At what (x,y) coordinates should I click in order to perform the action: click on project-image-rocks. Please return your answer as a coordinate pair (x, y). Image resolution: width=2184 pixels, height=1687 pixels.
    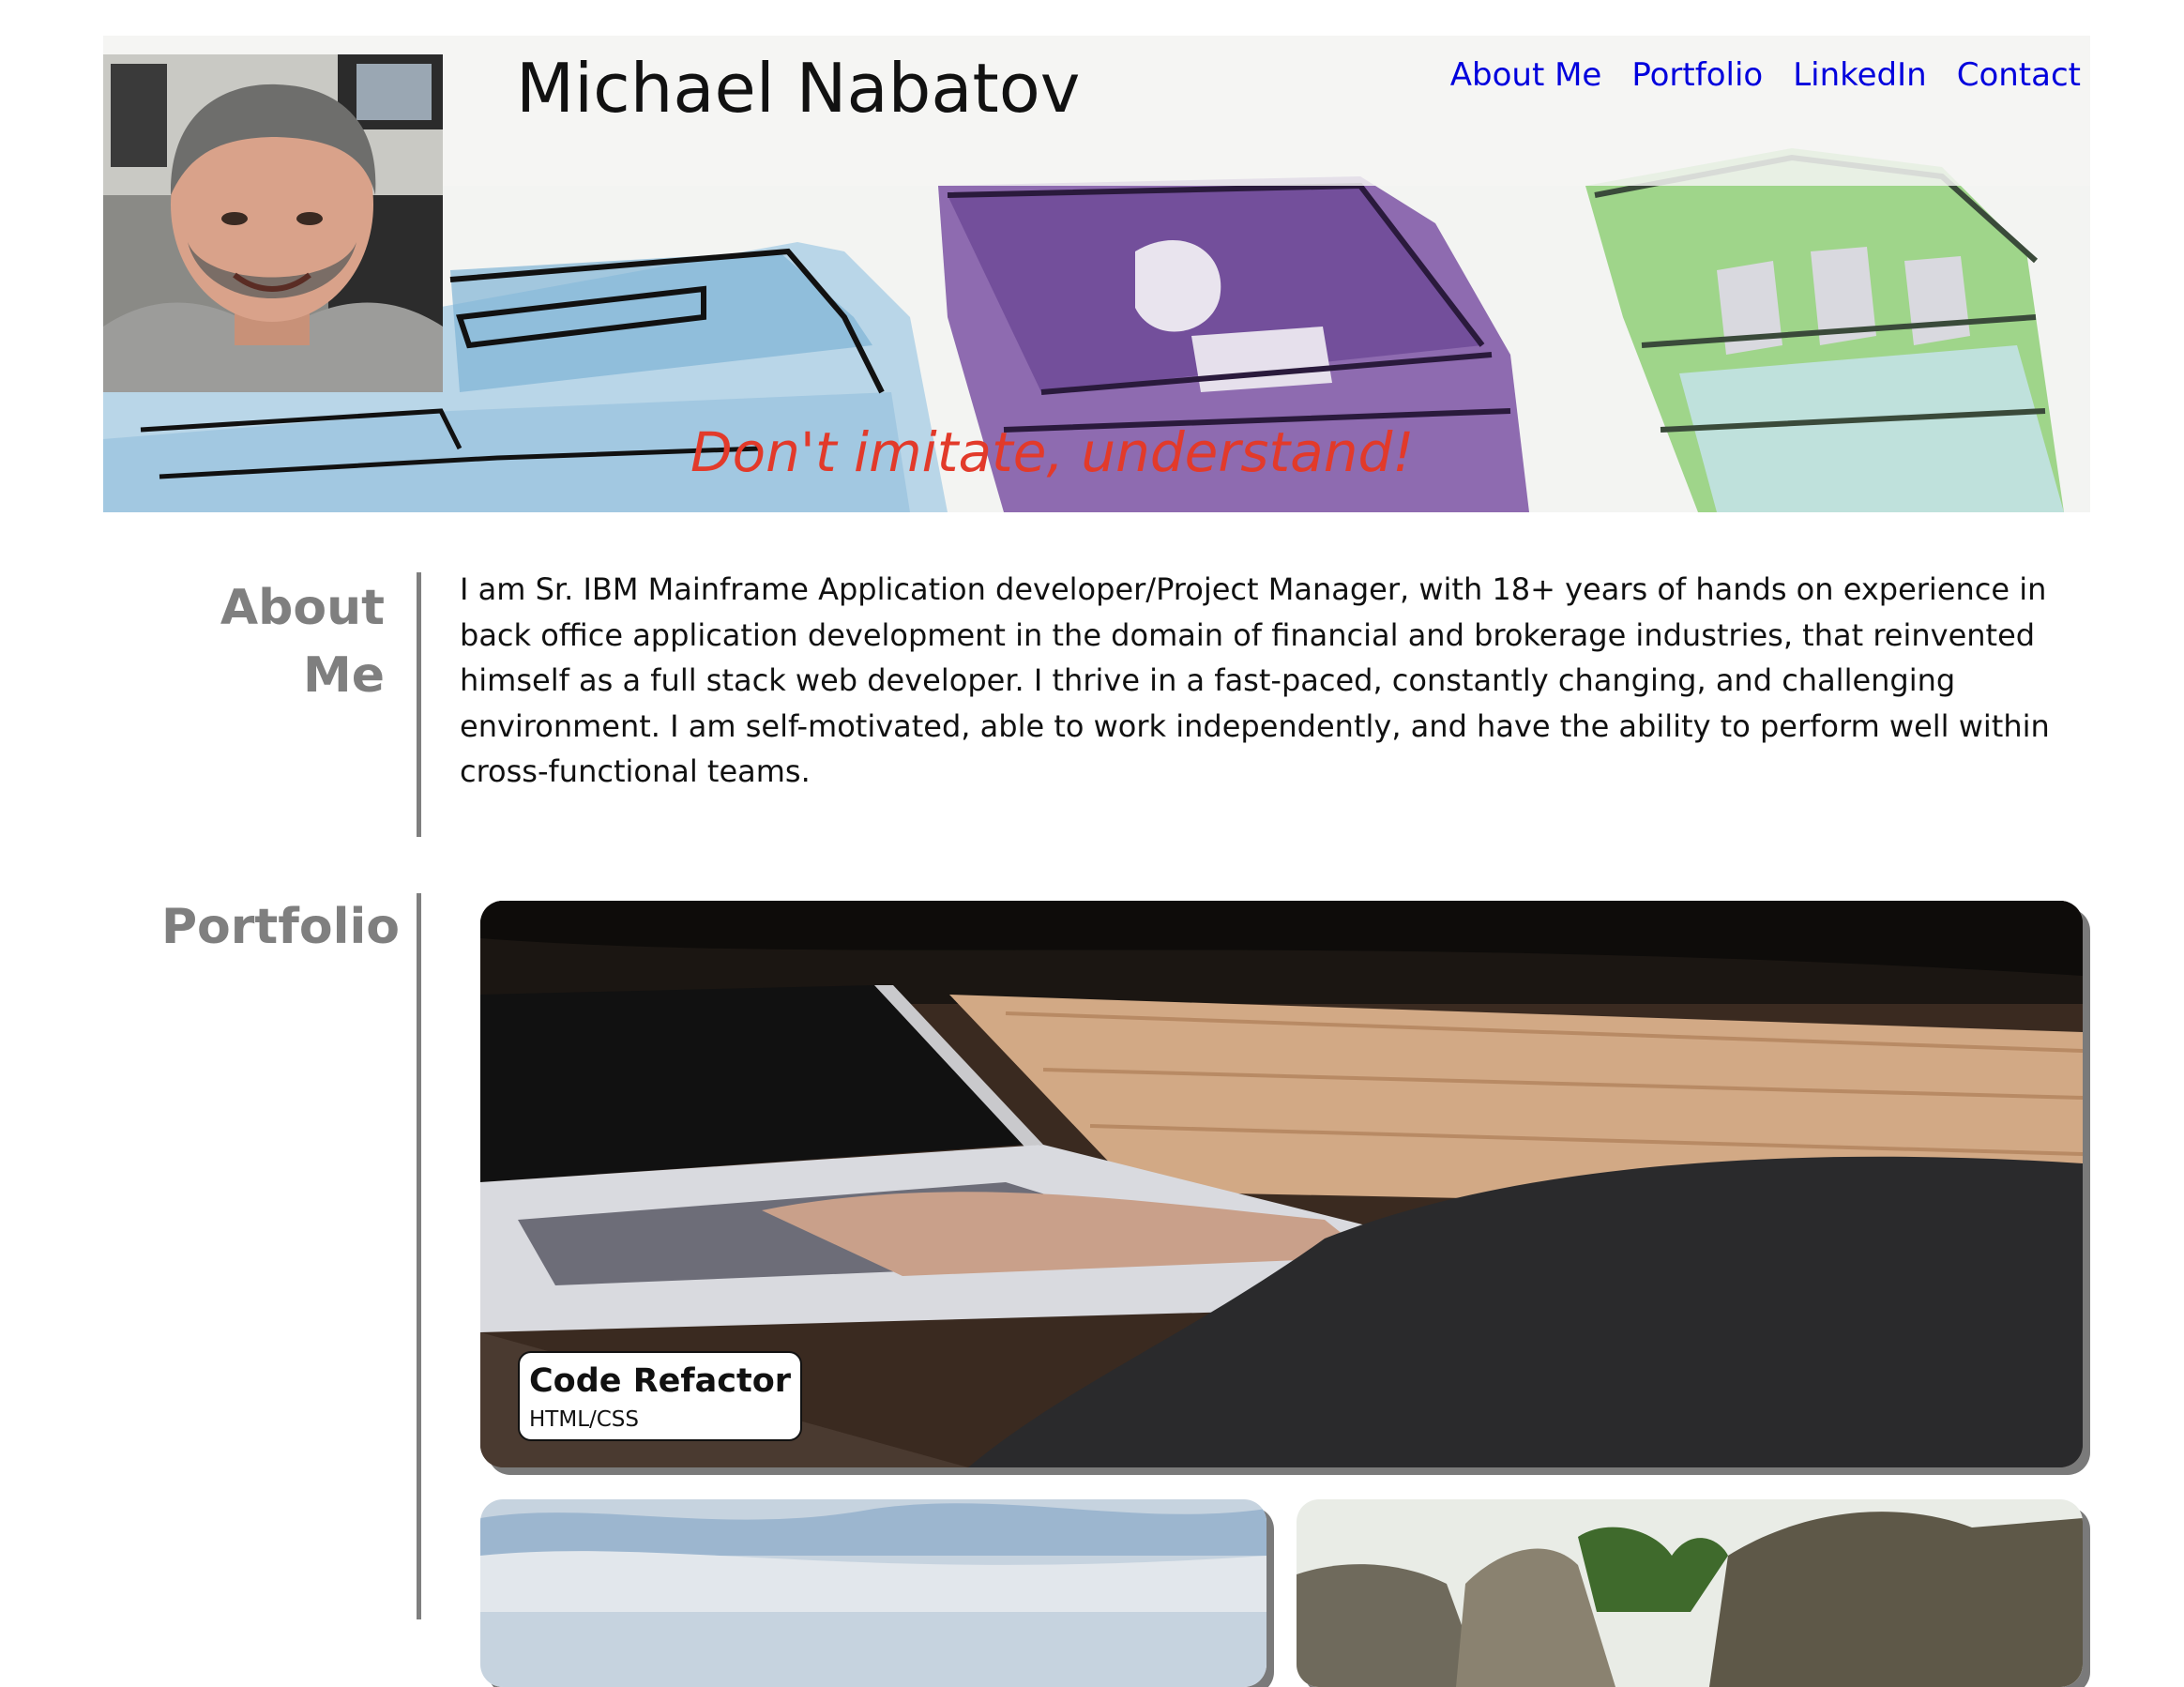
    Looking at the image, I should click on (1690, 1593).